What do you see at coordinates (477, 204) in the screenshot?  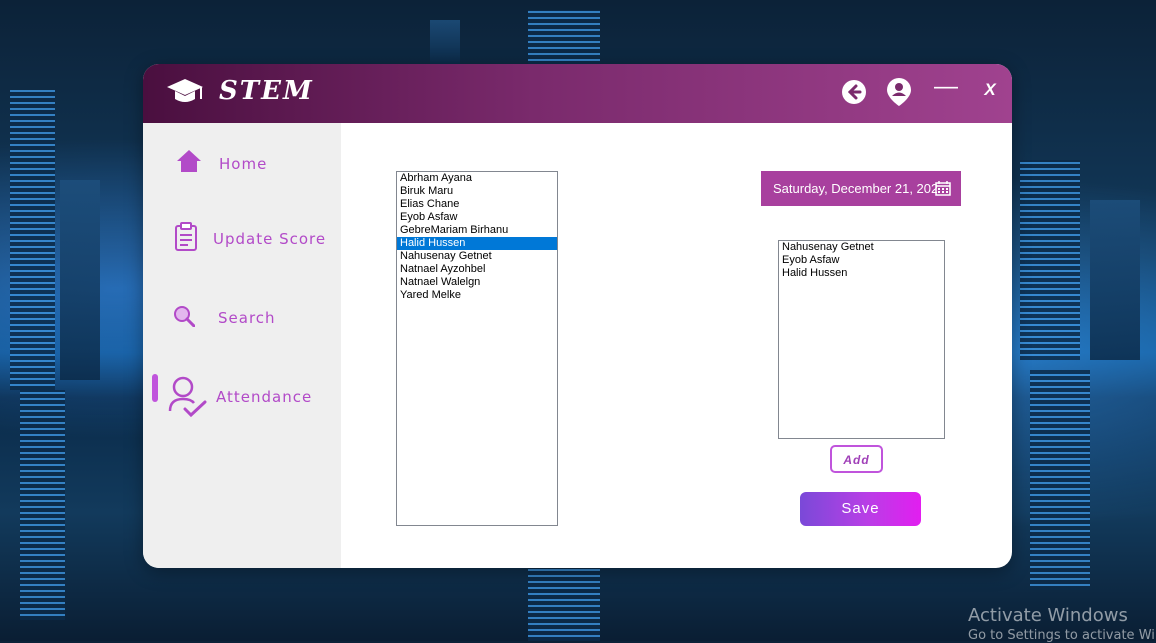 I see `list-item: Elias Chane` at bounding box center [477, 204].